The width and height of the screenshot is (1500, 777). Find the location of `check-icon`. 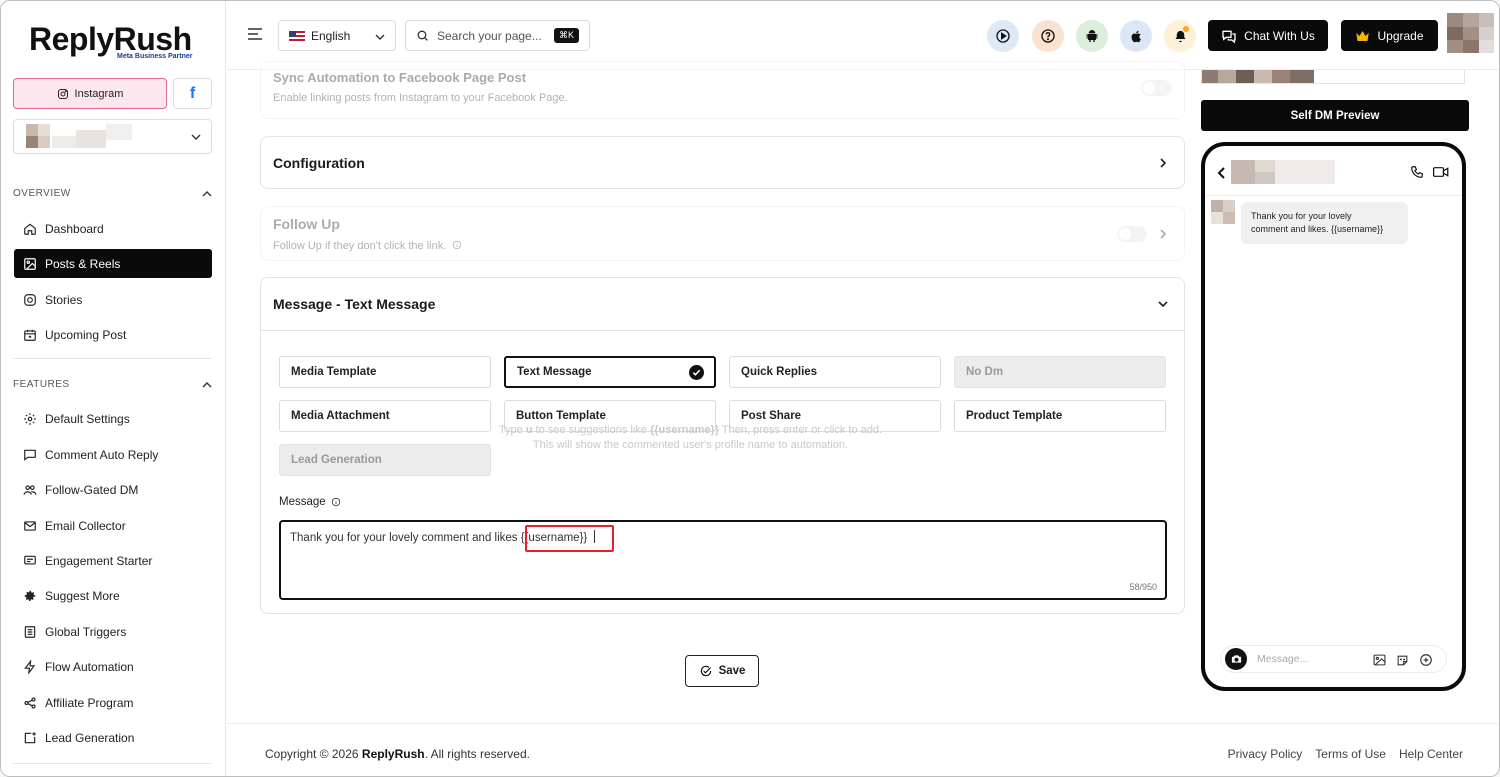

check-icon is located at coordinates (696, 372).